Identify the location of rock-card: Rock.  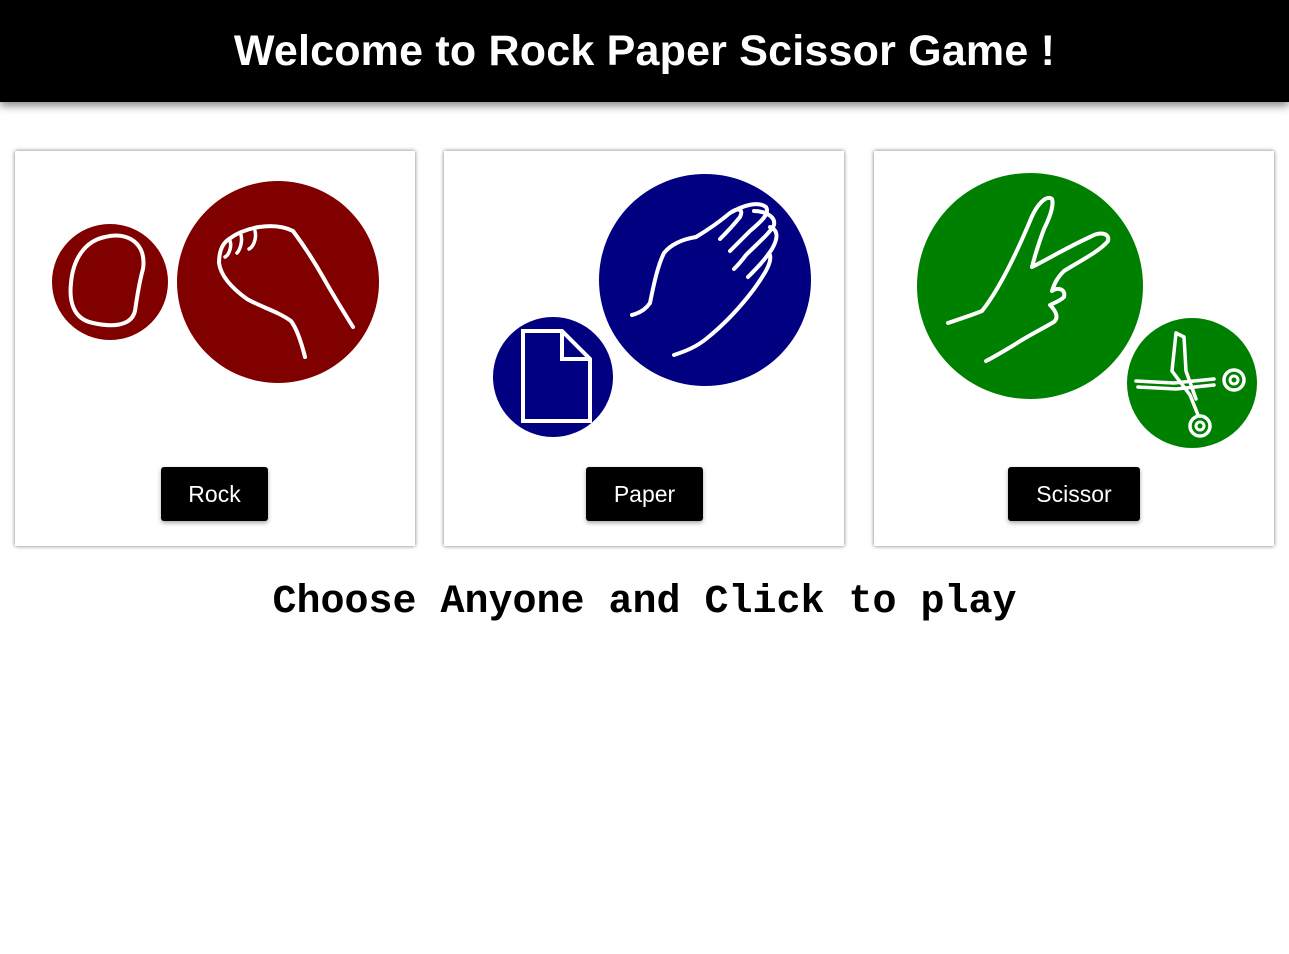
(215, 348).